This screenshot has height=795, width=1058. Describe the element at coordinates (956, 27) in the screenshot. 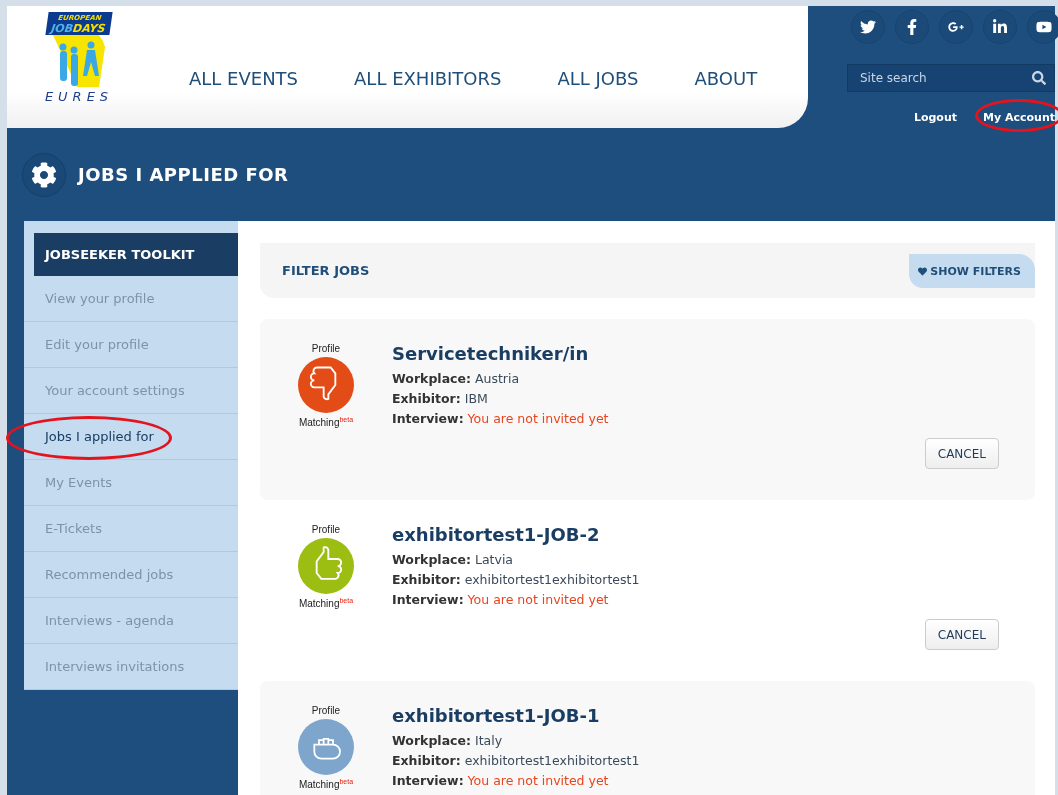

I see `googleplus-icon` at that location.